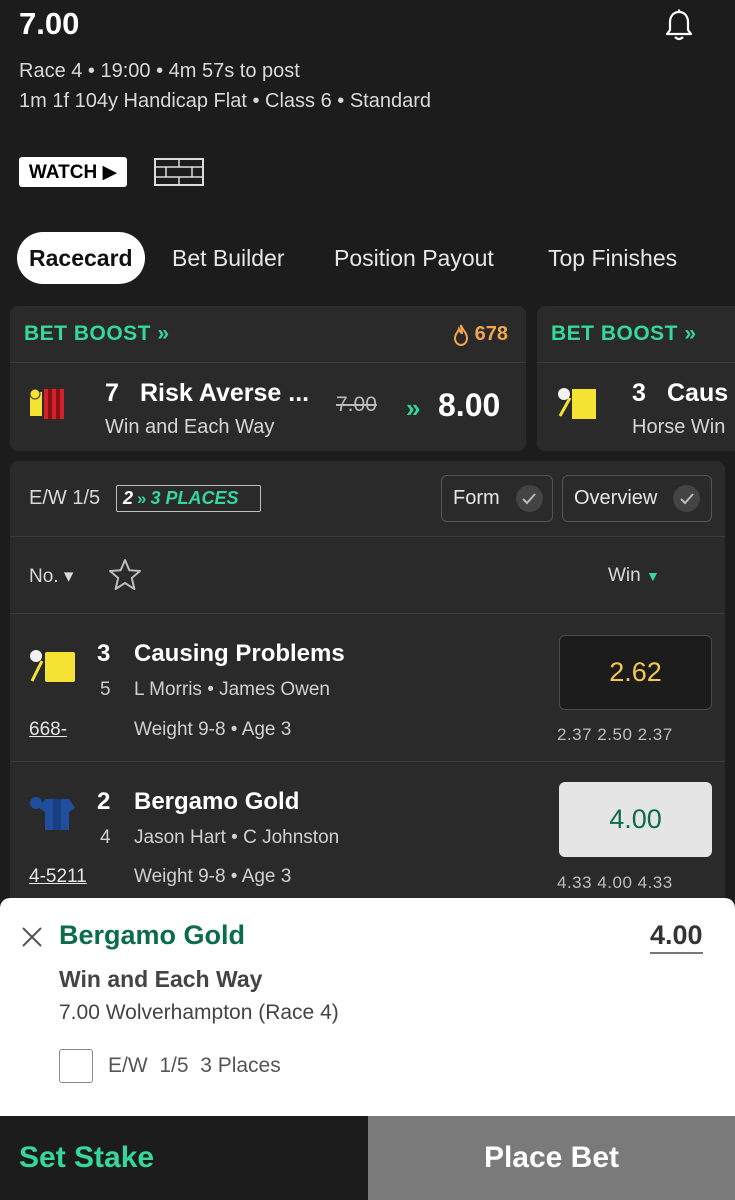  I want to click on win-column-label: Win, so click(624, 575).